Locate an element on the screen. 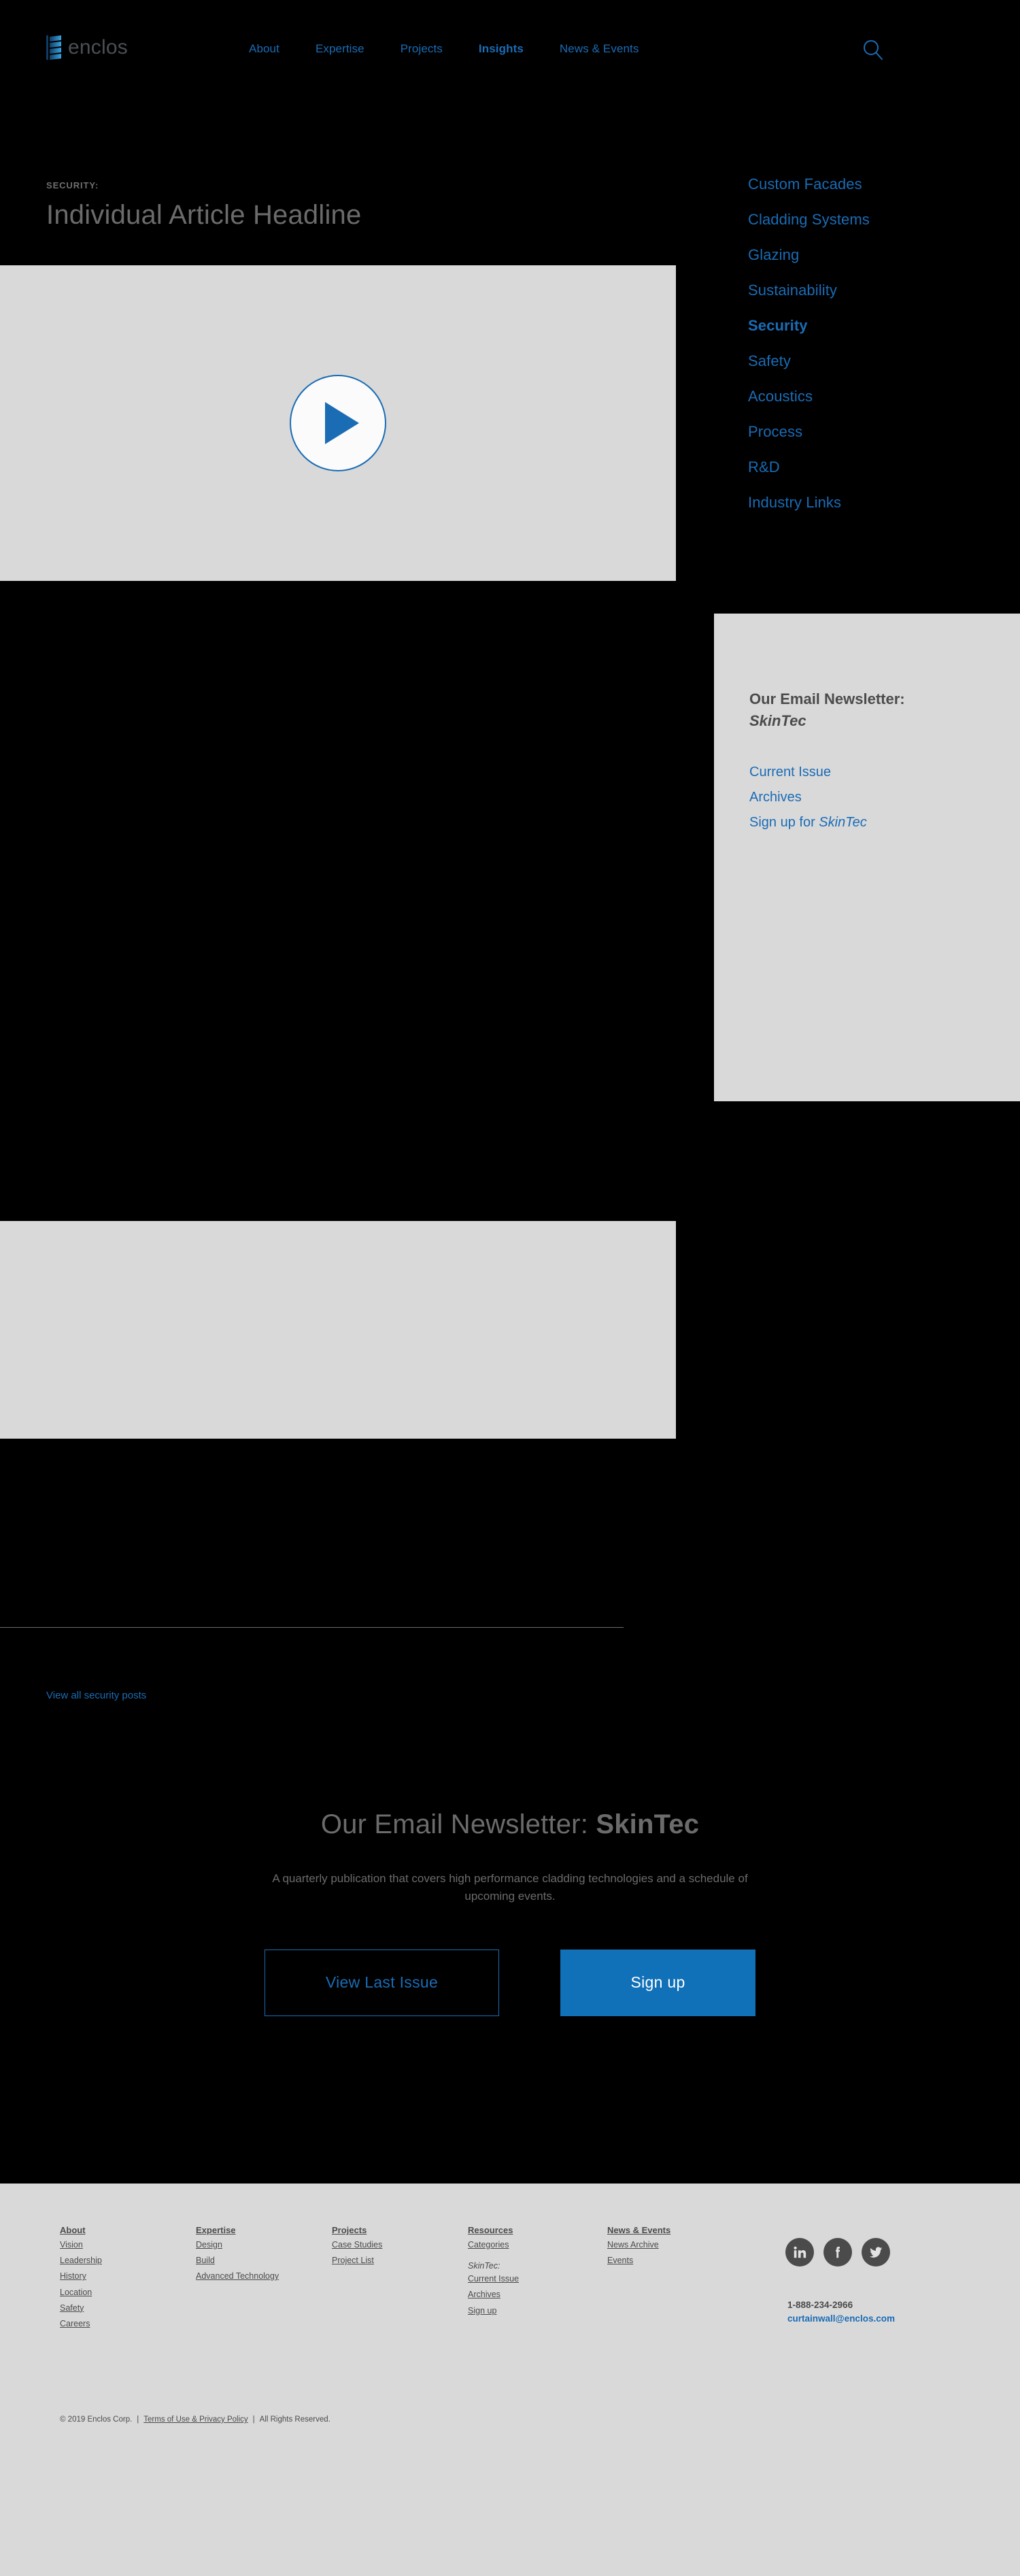  footer-list-news-events: News Archive Events is located at coordinates (675, 2252).